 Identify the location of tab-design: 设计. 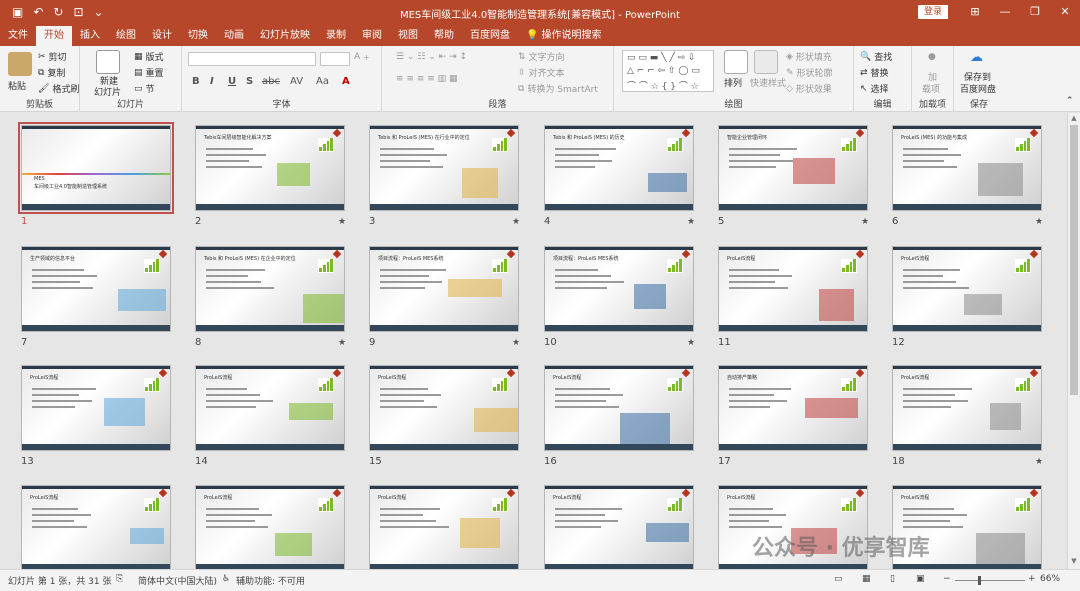
(162, 36).